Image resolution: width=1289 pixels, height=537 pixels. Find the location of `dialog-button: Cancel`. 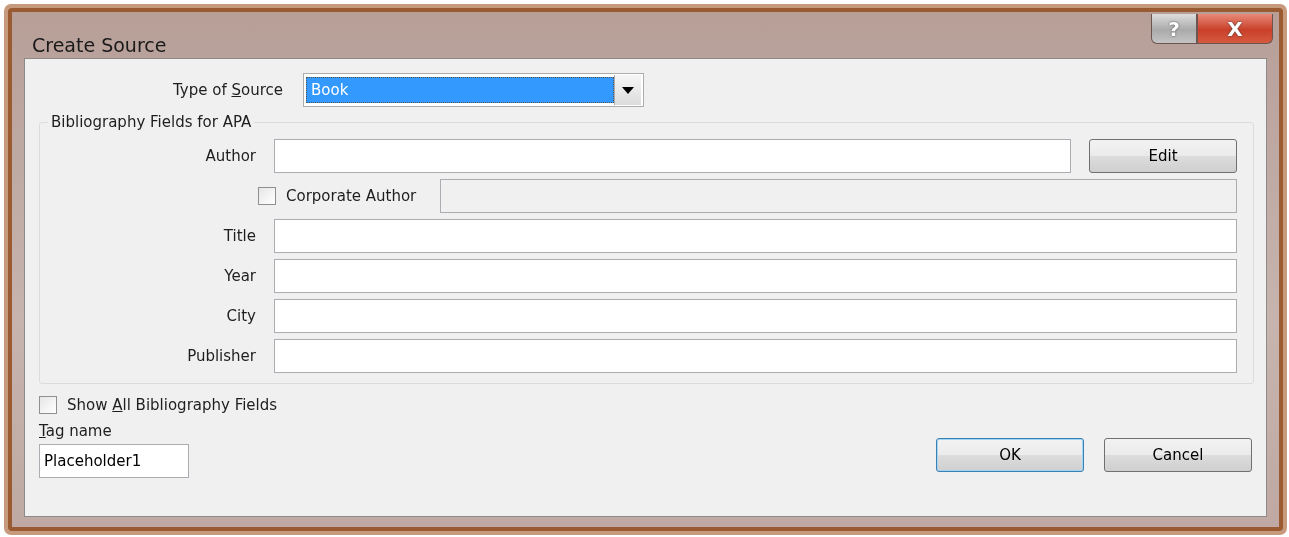

dialog-button: Cancel is located at coordinates (1178, 455).